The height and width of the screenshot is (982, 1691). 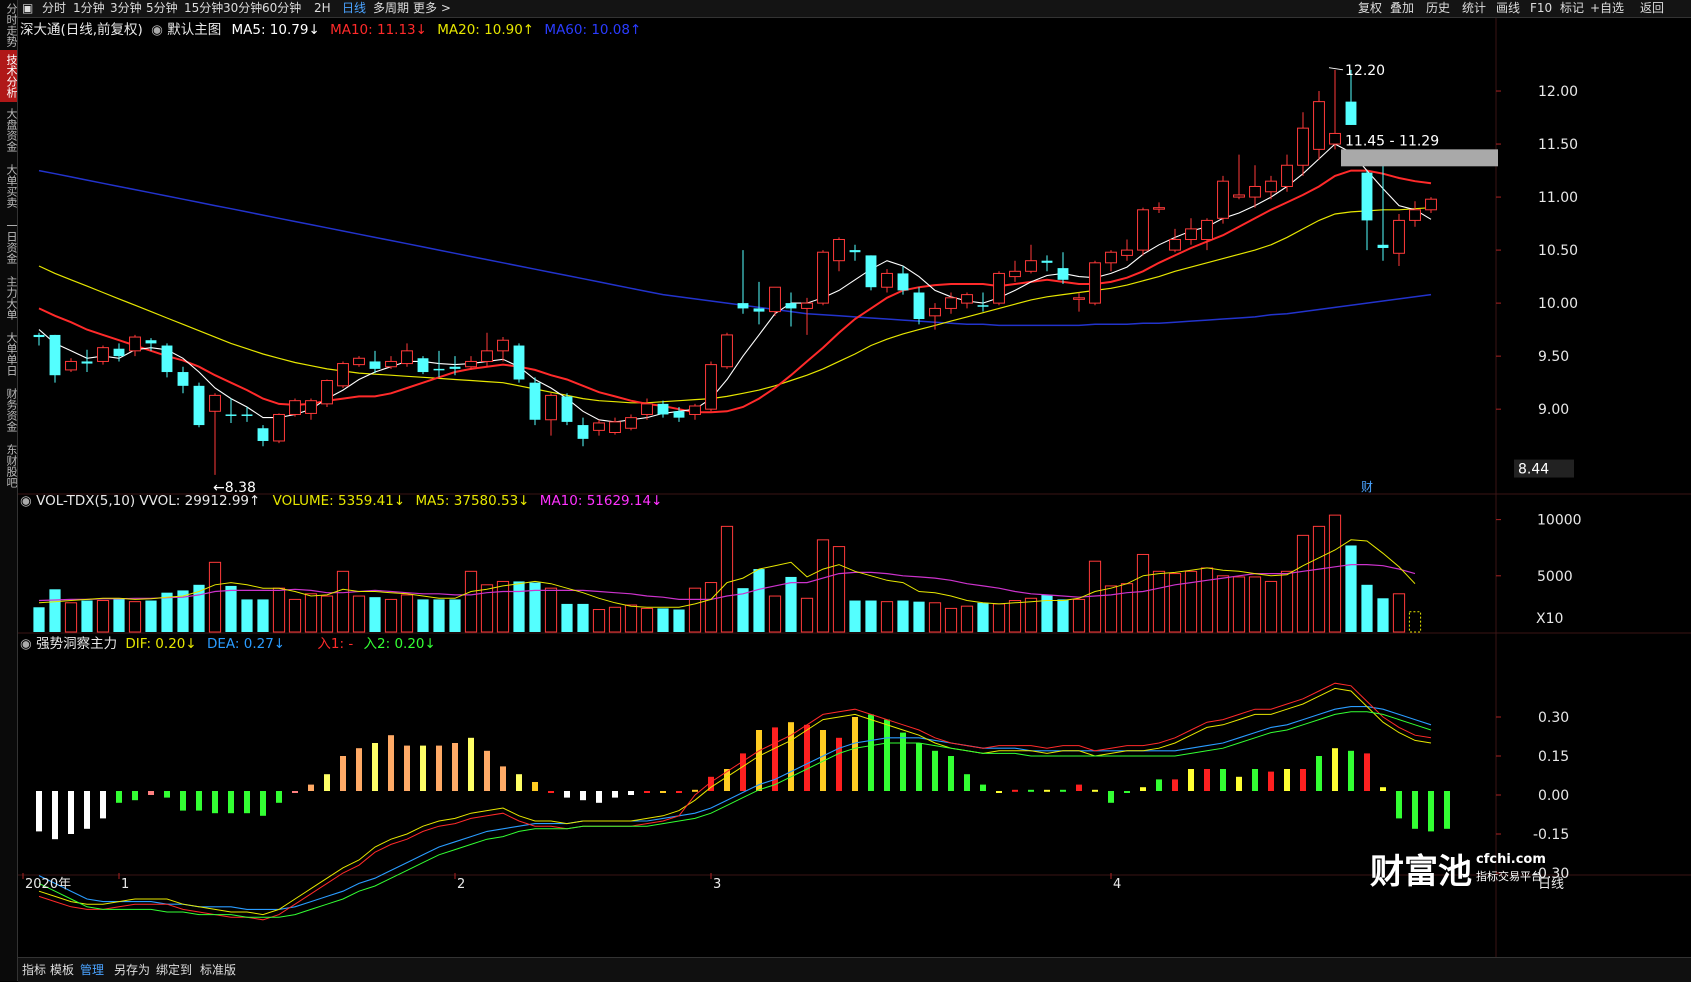 I want to click on dea-value: DEA: 0.27↓, so click(x=246, y=644).